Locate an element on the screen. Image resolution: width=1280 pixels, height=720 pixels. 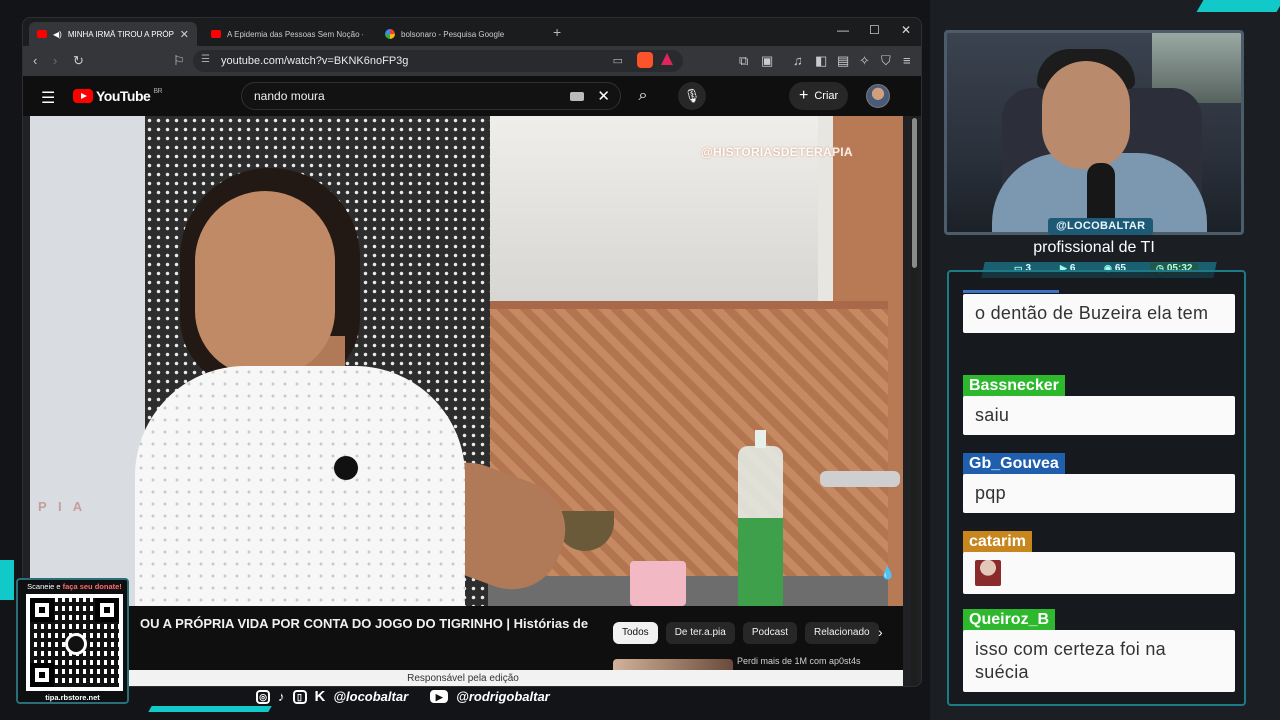
related-chips: Todos De ter.a.pia Podcast Relacionado is located at coordinates (746, 633).